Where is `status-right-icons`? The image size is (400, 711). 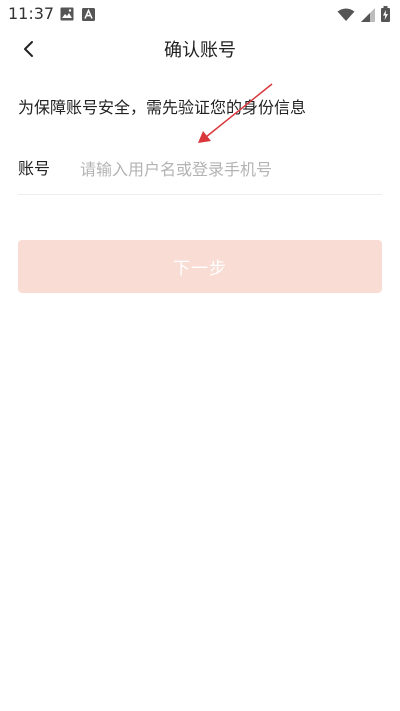 status-right-icons is located at coordinates (363, 16).